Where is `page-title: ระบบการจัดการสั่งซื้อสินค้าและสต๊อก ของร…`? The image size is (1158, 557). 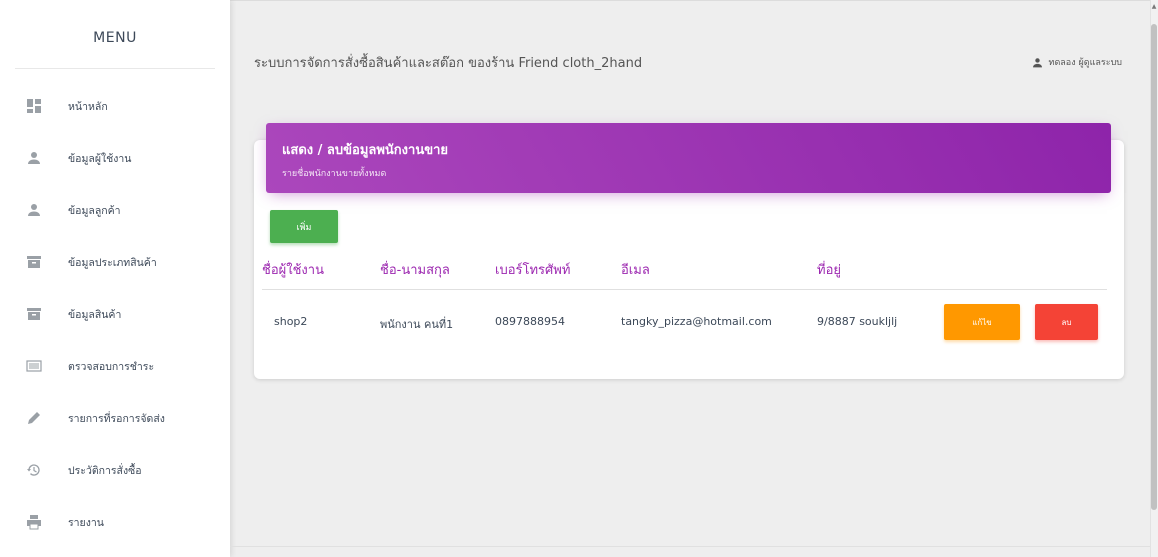 page-title: ระบบการจัดการสั่งซื้อสินค้าและสต๊อก ของร… is located at coordinates (448, 62).